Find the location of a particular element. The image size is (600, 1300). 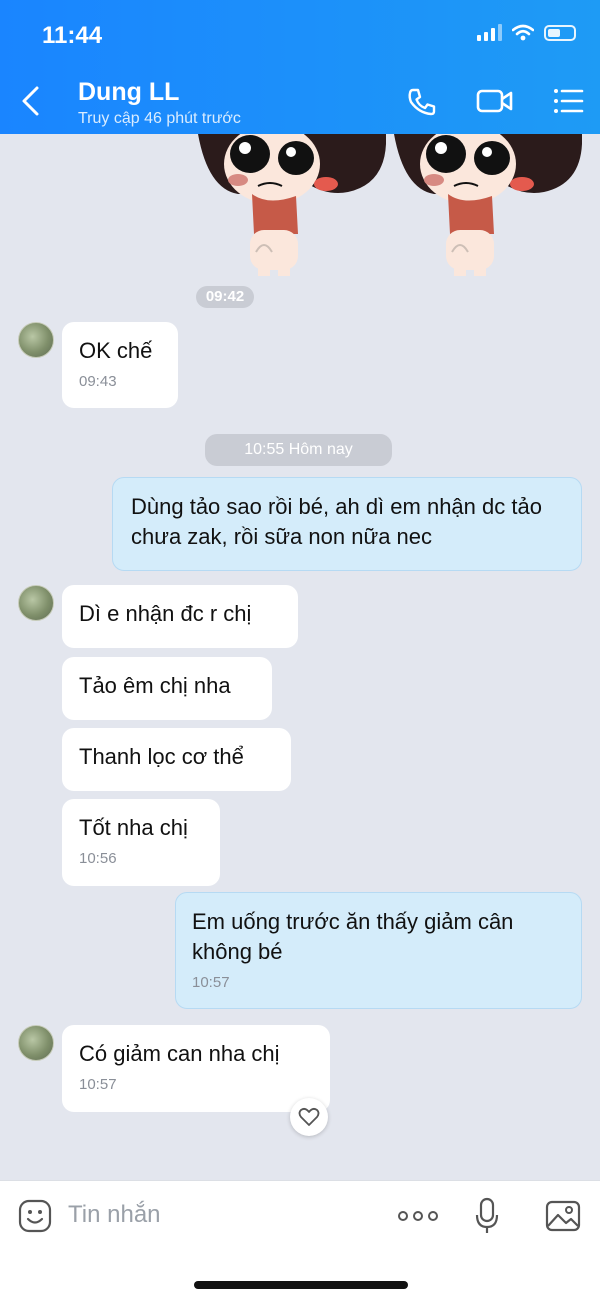

back-icon is located at coordinates (31, 101).